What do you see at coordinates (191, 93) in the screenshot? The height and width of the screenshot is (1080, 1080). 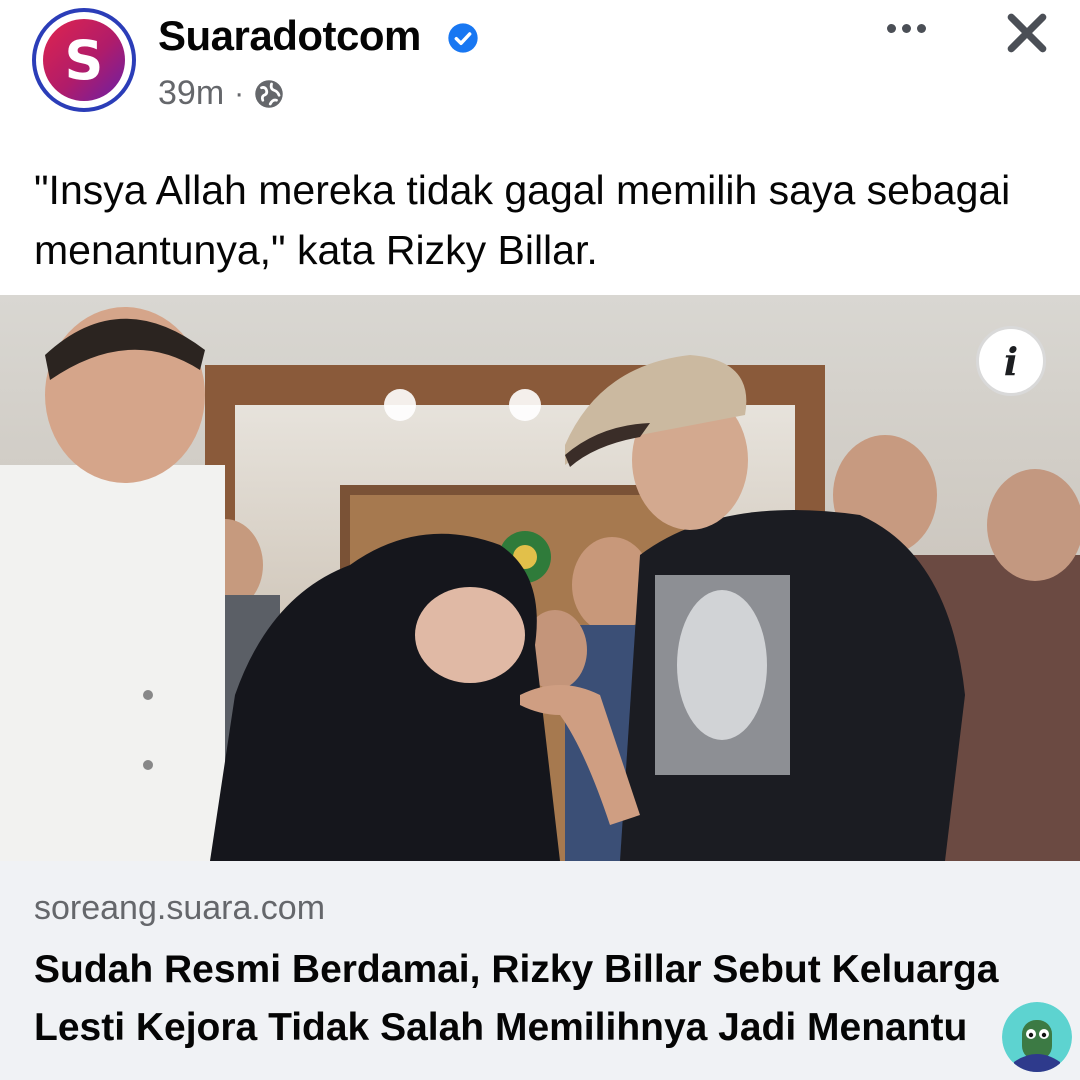 I see `post-timestamp: 39m` at bounding box center [191, 93].